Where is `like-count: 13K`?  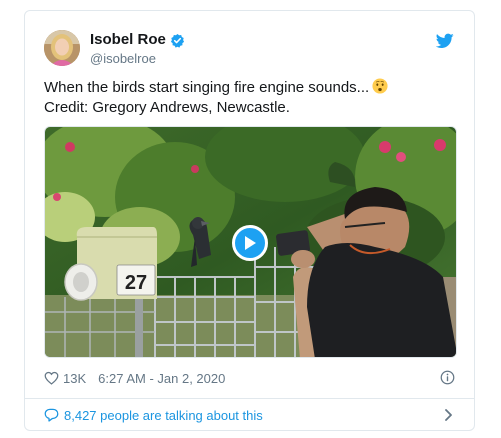
like-count: 13K is located at coordinates (74, 378).